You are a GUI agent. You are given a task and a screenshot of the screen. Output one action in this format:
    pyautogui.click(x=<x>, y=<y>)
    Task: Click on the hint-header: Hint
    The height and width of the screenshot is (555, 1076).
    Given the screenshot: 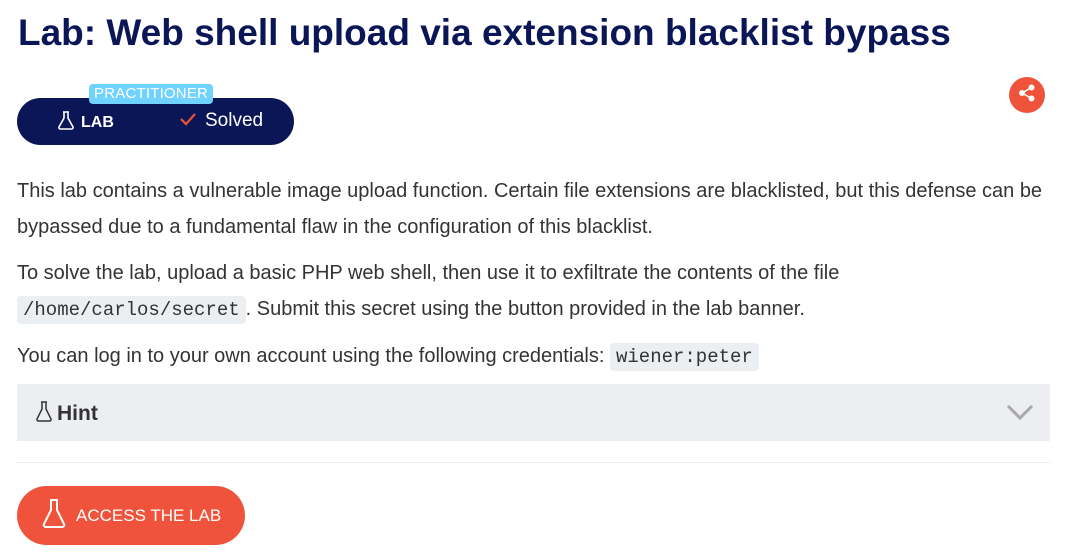 What is the action you would take?
    pyautogui.click(x=66, y=414)
    